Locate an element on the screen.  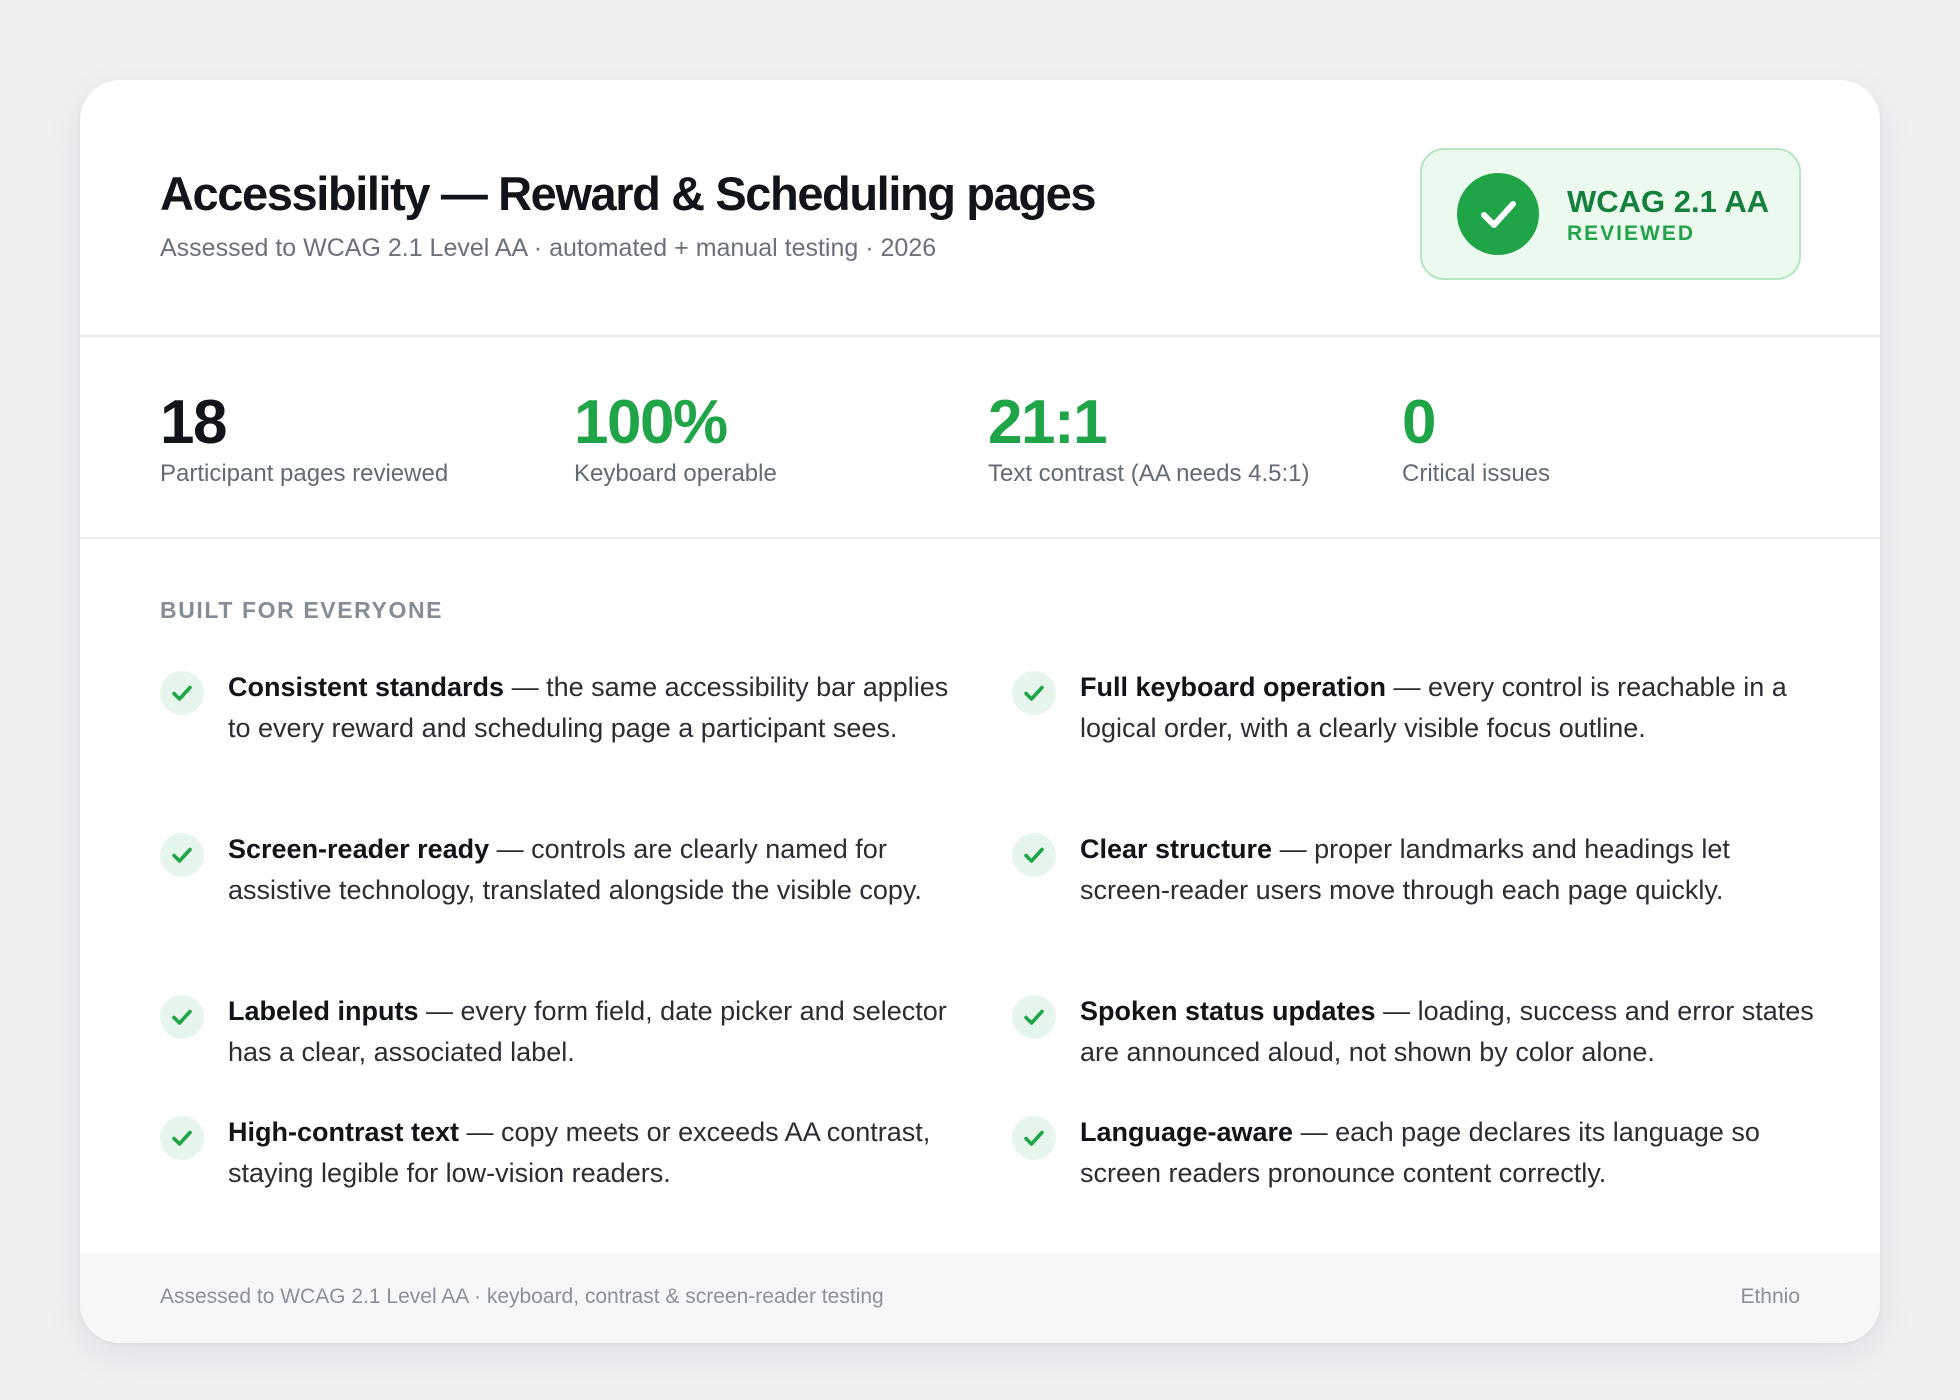
feature-title: Full keyboard operation is located at coordinates (1233, 687).